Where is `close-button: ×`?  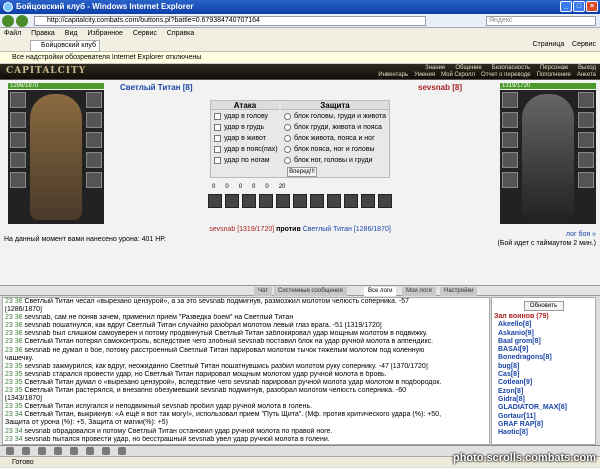
close-button: × is located at coordinates (592, 6).